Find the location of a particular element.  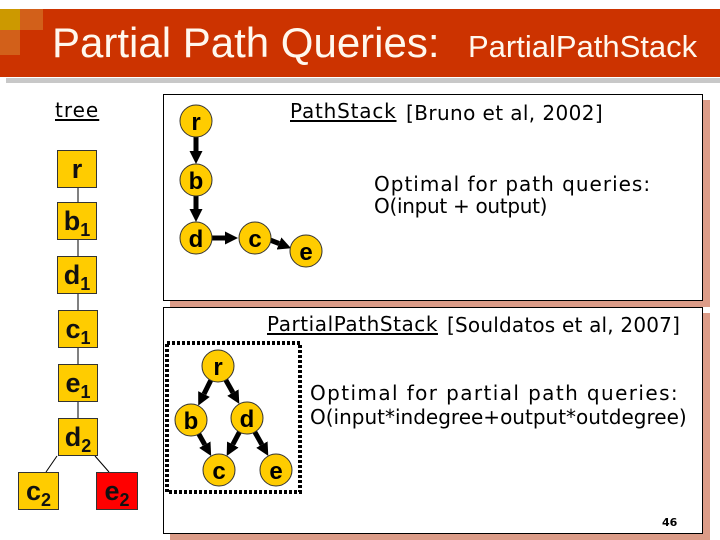

tree-node: c1 is located at coordinates (78, 329).